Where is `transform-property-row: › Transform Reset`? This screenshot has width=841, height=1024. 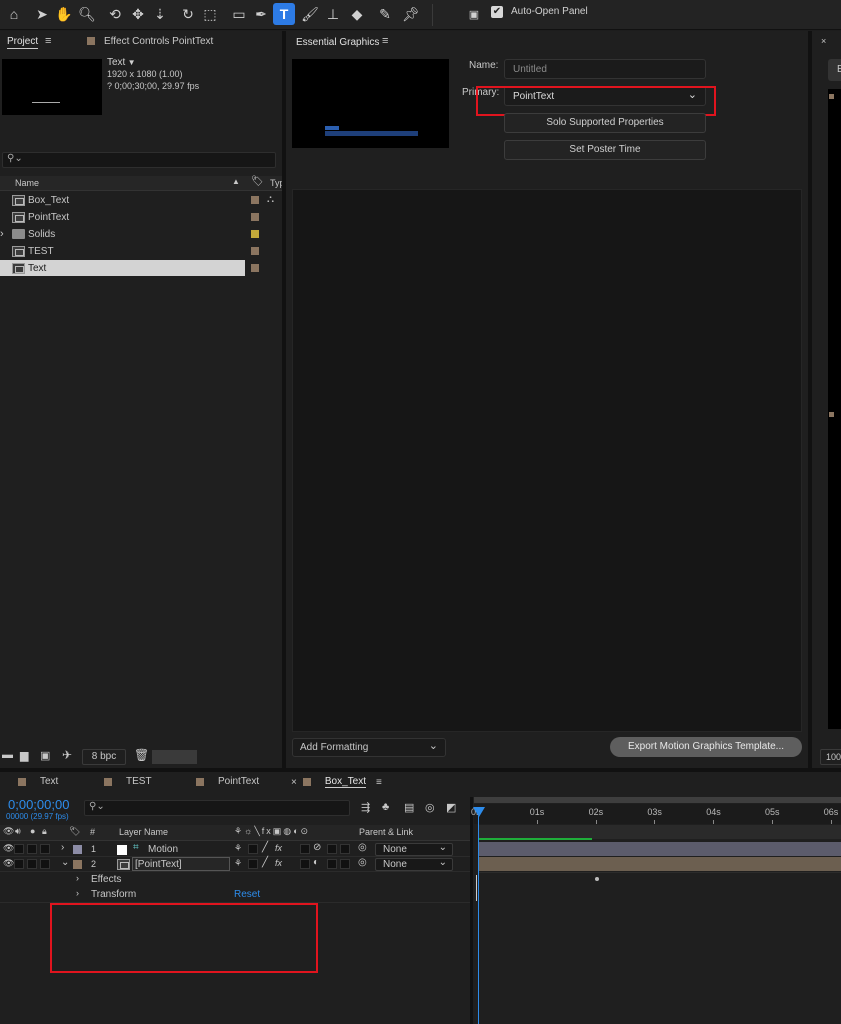
transform-property-row: › Transform Reset is located at coordinates (236, 894).